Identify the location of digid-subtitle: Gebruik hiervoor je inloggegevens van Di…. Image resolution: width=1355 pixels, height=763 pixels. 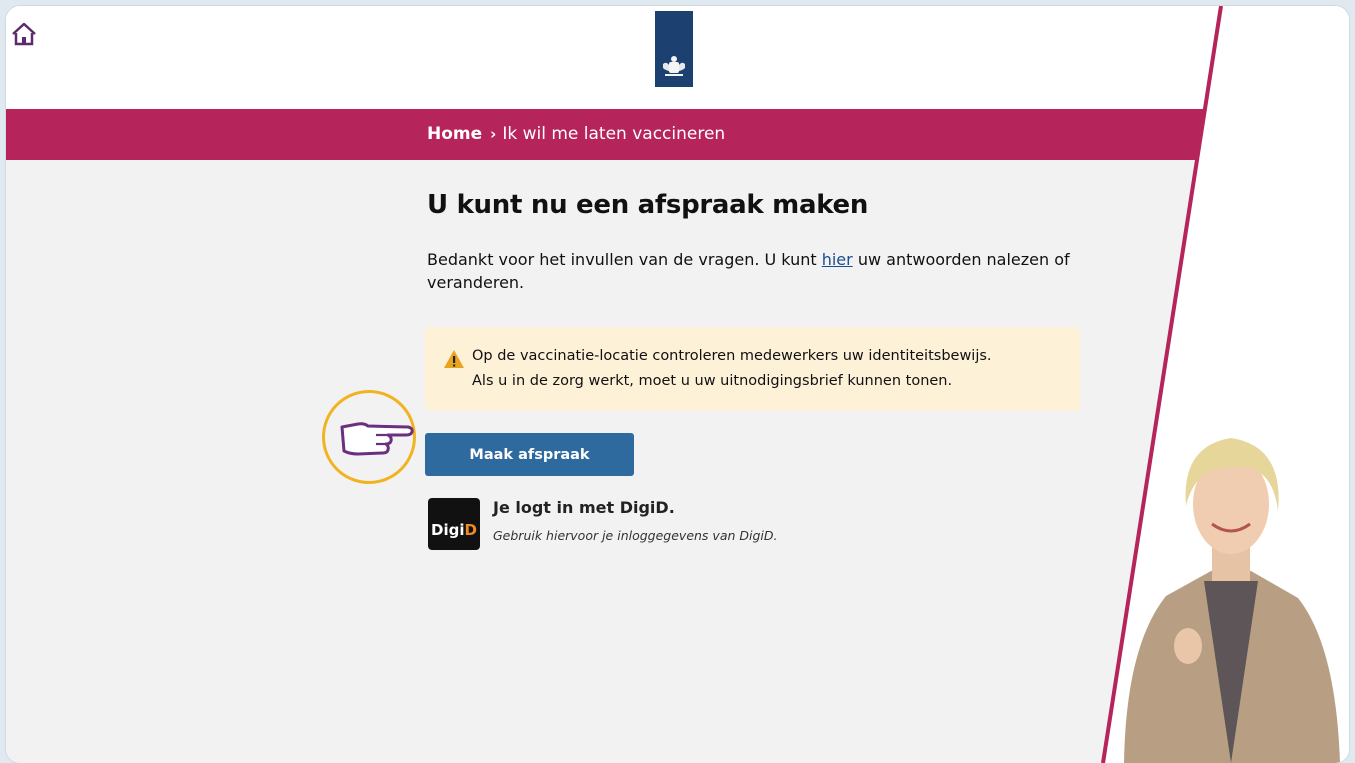
(635, 535).